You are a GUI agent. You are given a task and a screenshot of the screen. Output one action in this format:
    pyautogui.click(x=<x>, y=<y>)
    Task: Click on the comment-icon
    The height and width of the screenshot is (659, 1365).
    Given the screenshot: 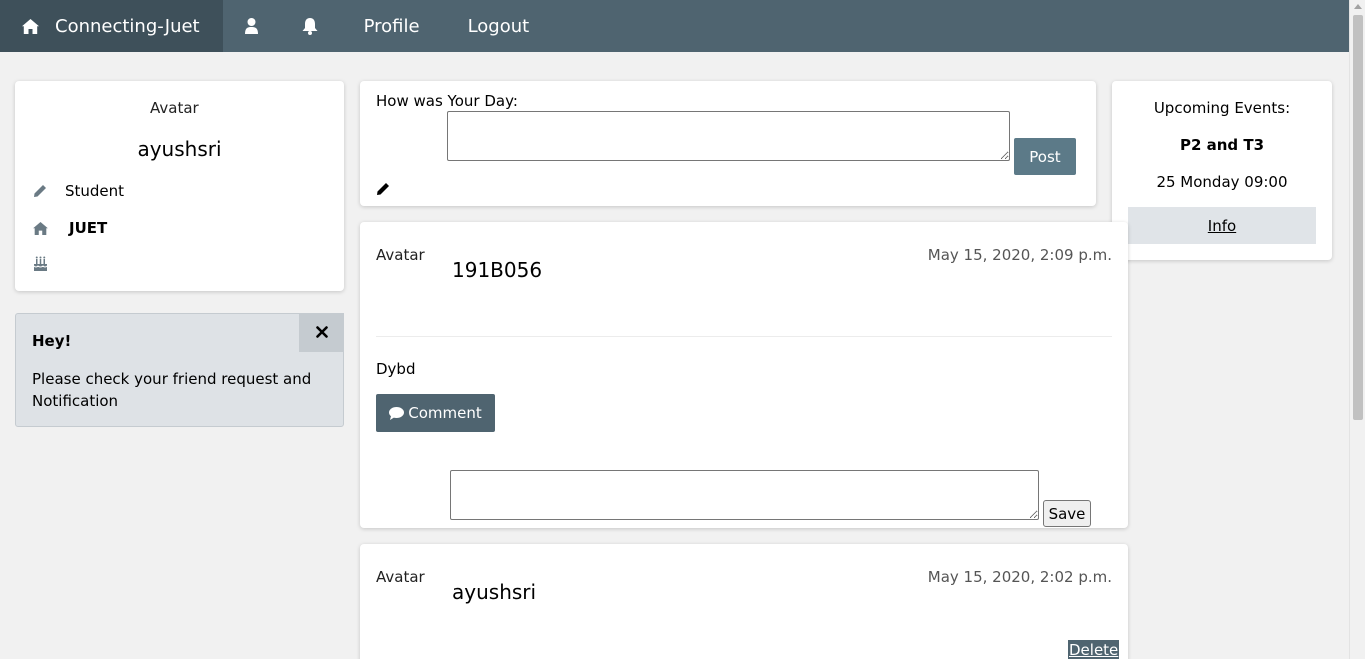 What is the action you would take?
    pyautogui.click(x=397, y=413)
    